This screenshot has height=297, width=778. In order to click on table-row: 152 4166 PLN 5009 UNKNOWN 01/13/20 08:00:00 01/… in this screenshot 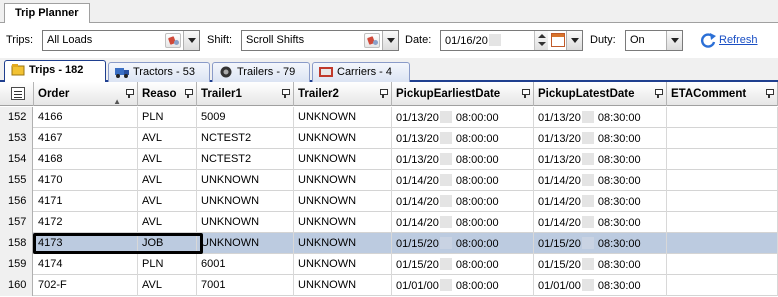, I will do `click(389, 117)`.